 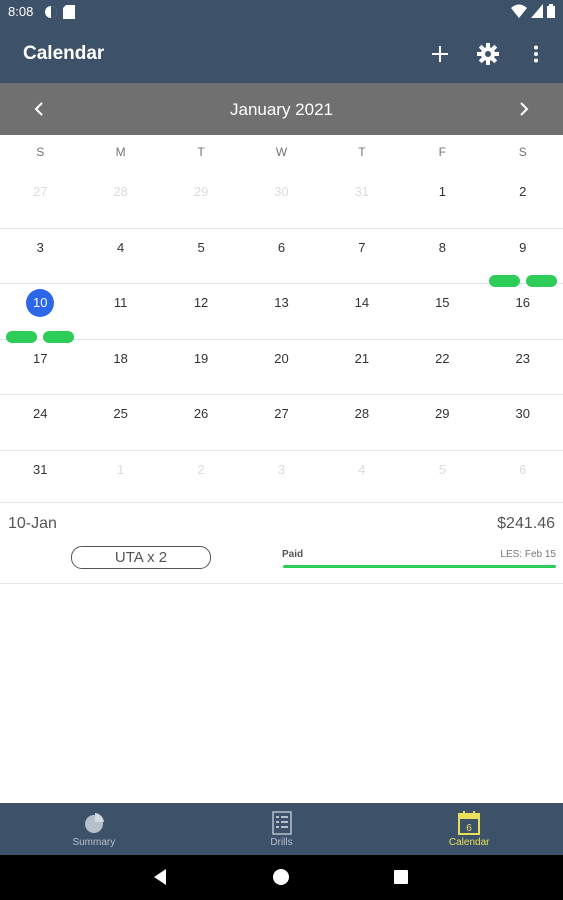 What do you see at coordinates (442, 247) in the screenshot?
I see `day-number: 8` at bounding box center [442, 247].